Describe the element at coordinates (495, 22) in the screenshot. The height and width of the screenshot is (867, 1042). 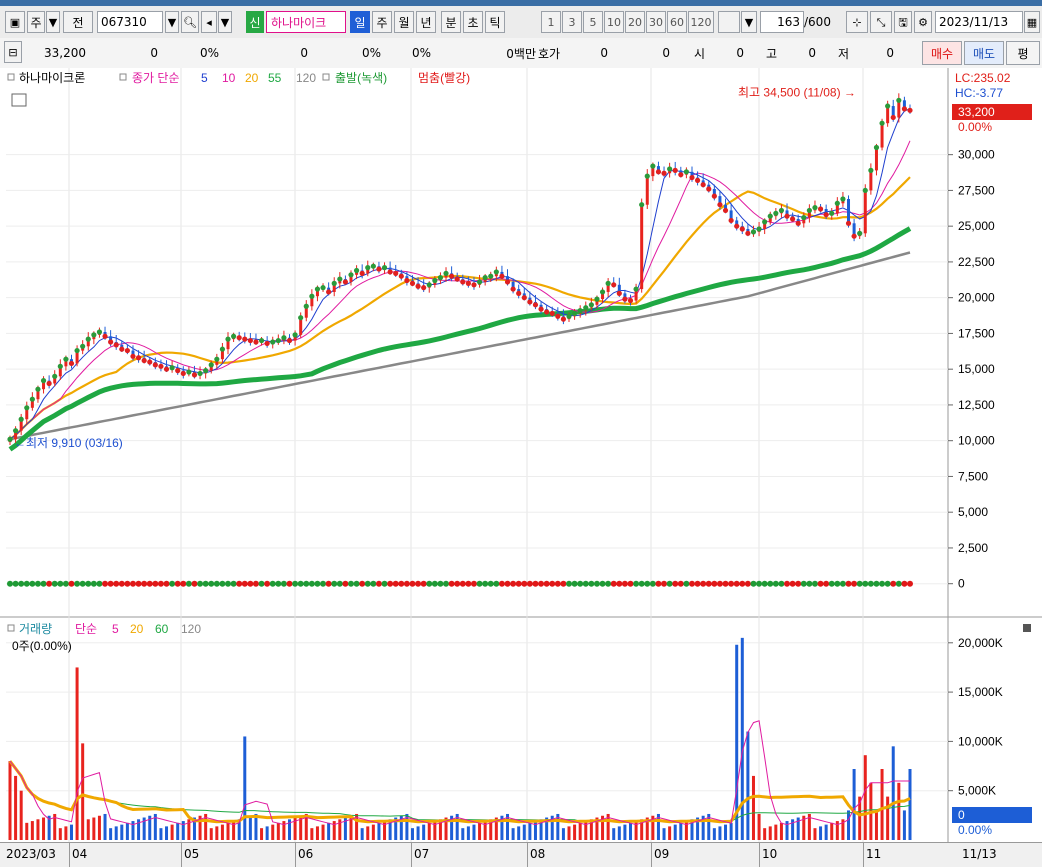
I see `period-button-6: 틱` at that location.